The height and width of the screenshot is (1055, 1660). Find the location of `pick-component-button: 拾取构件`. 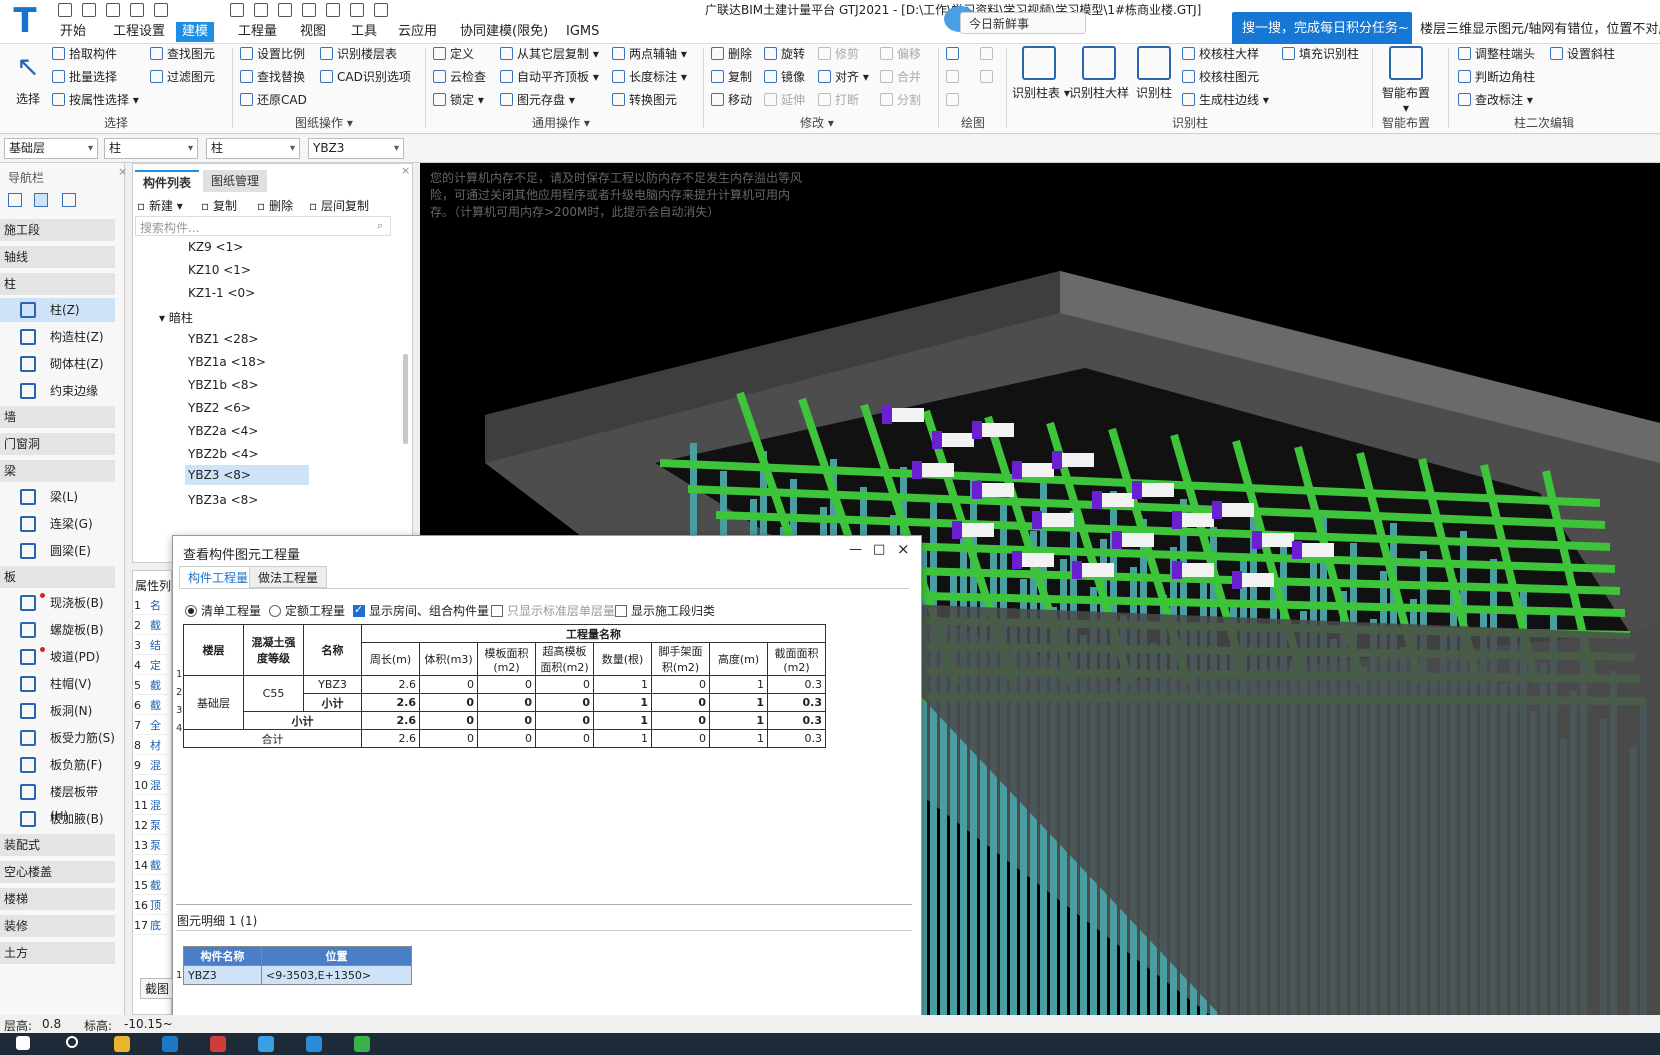

pick-component-button: 拾取构件 is located at coordinates (84, 54).